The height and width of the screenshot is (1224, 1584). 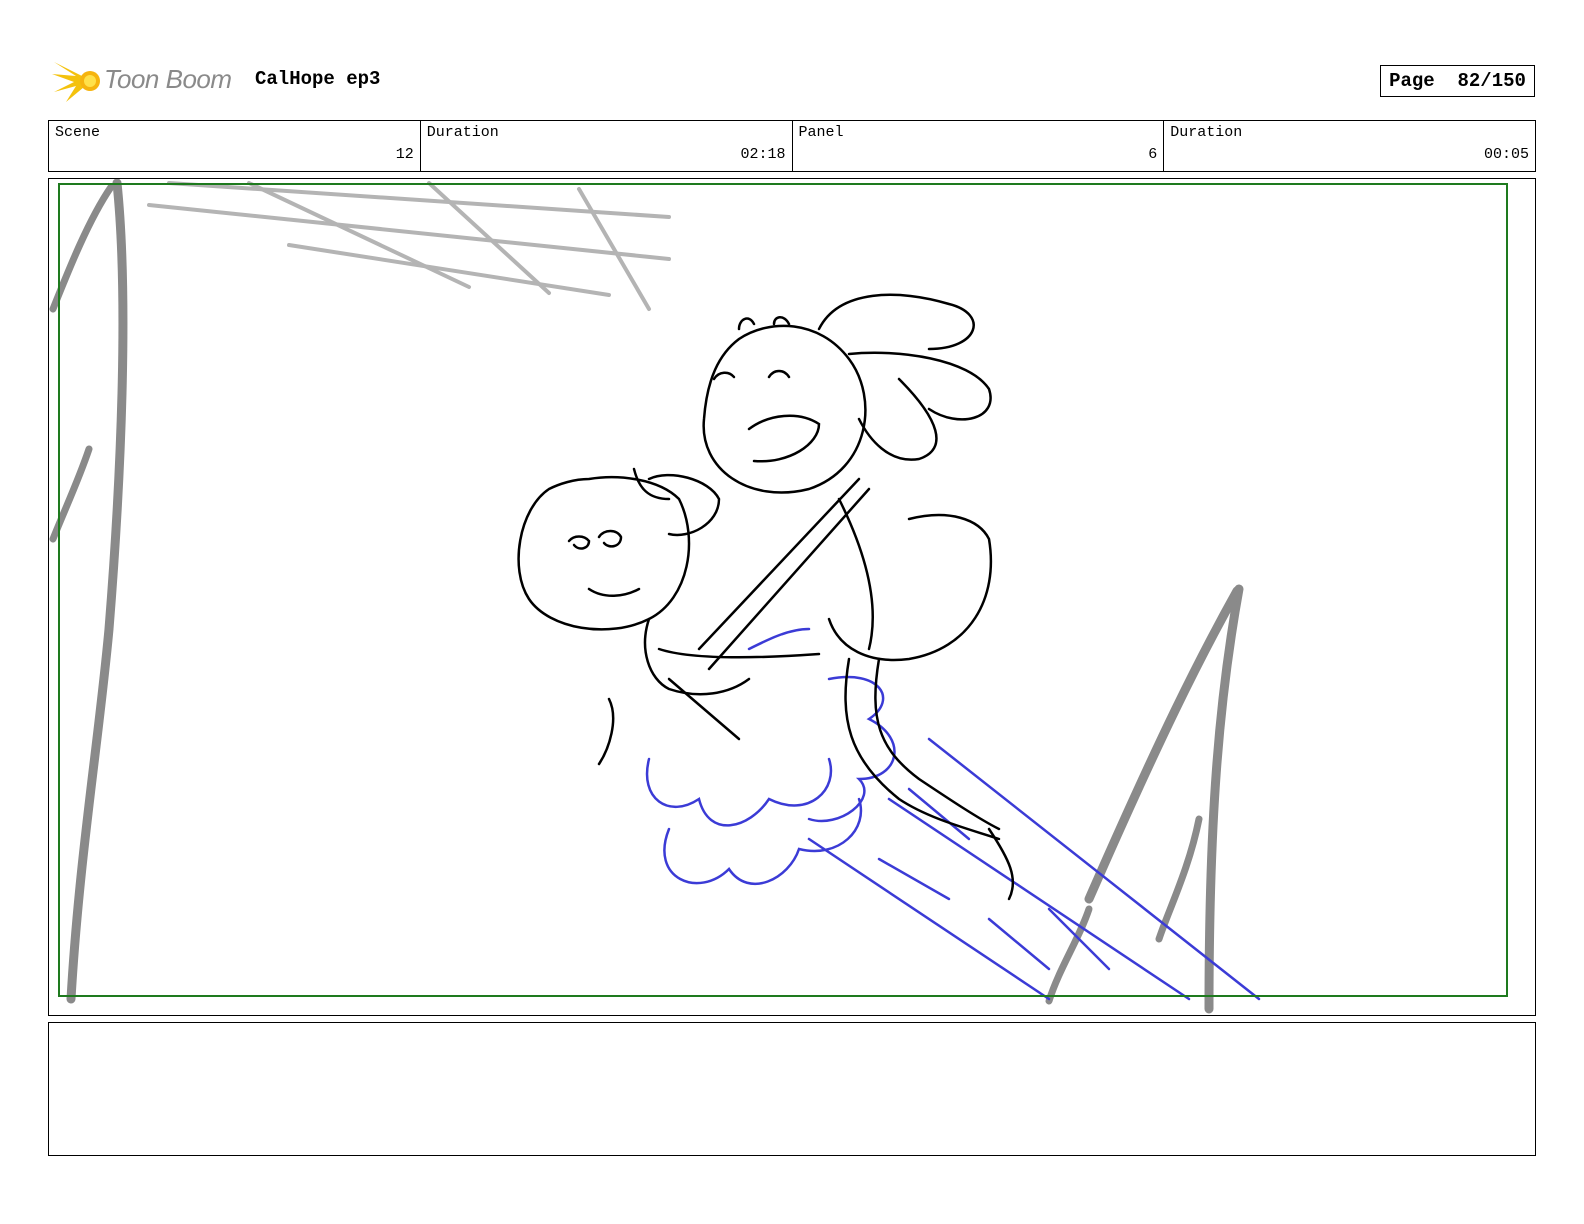 What do you see at coordinates (78, 132) in the screenshot?
I see `scene-label: Scene` at bounding box center [78, 132].